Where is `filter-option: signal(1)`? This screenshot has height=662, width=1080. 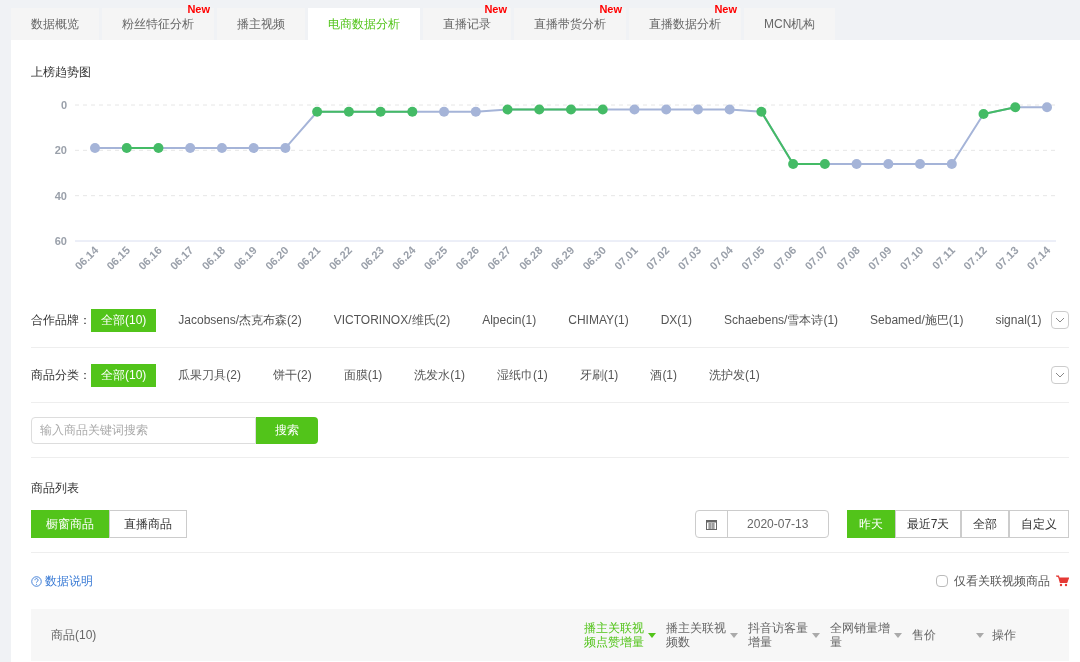
filter-option: signal(1) is located at coordinates (1018, 320).